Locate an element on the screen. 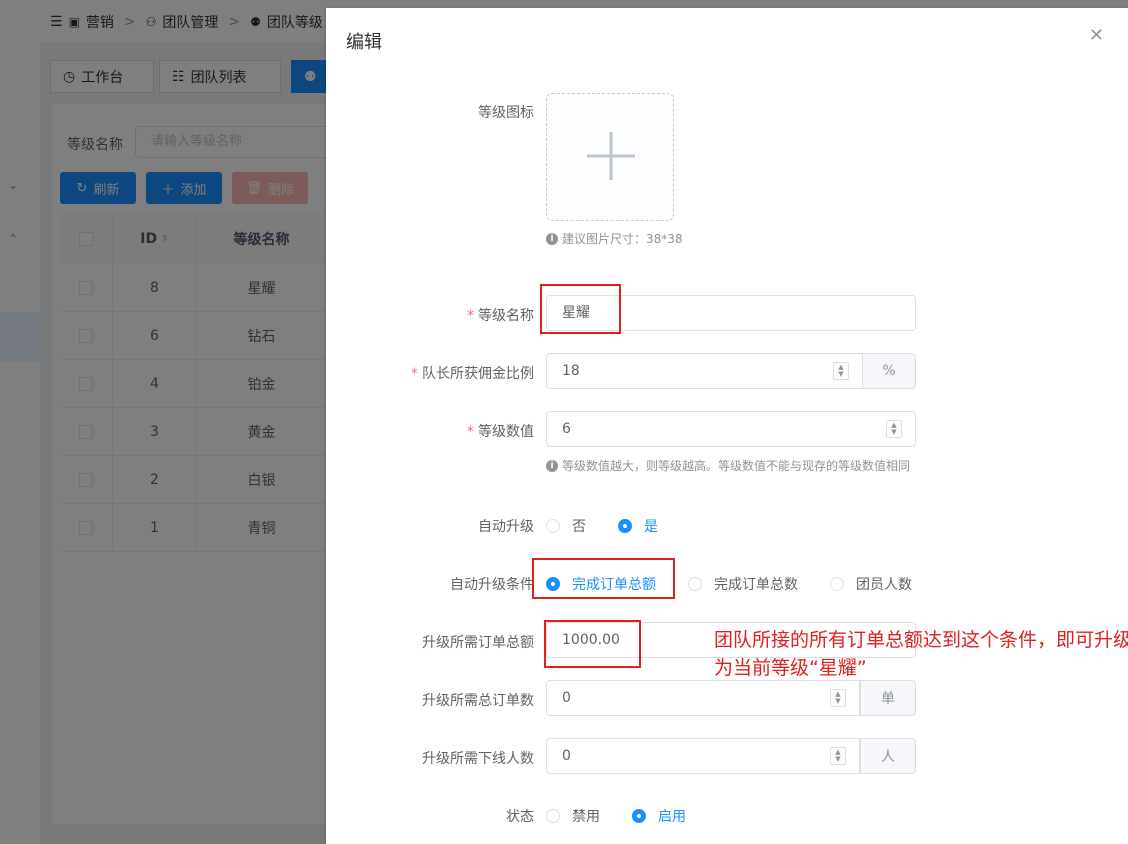 Image resolution: width=1128 pixels, height=844 pixels. tip-text: 建议图片尺寸：38*38 is located at coordinates (622, 239).